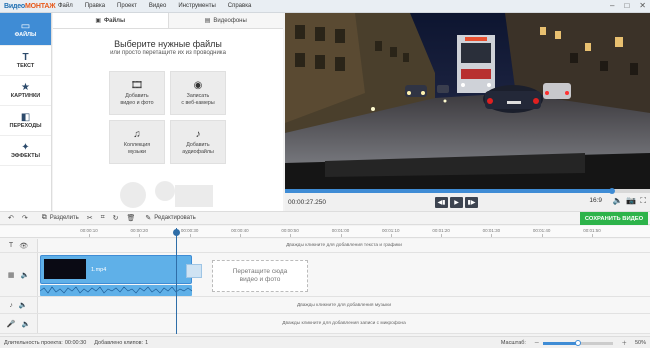  I want to click on playhead, so click(176, 281).